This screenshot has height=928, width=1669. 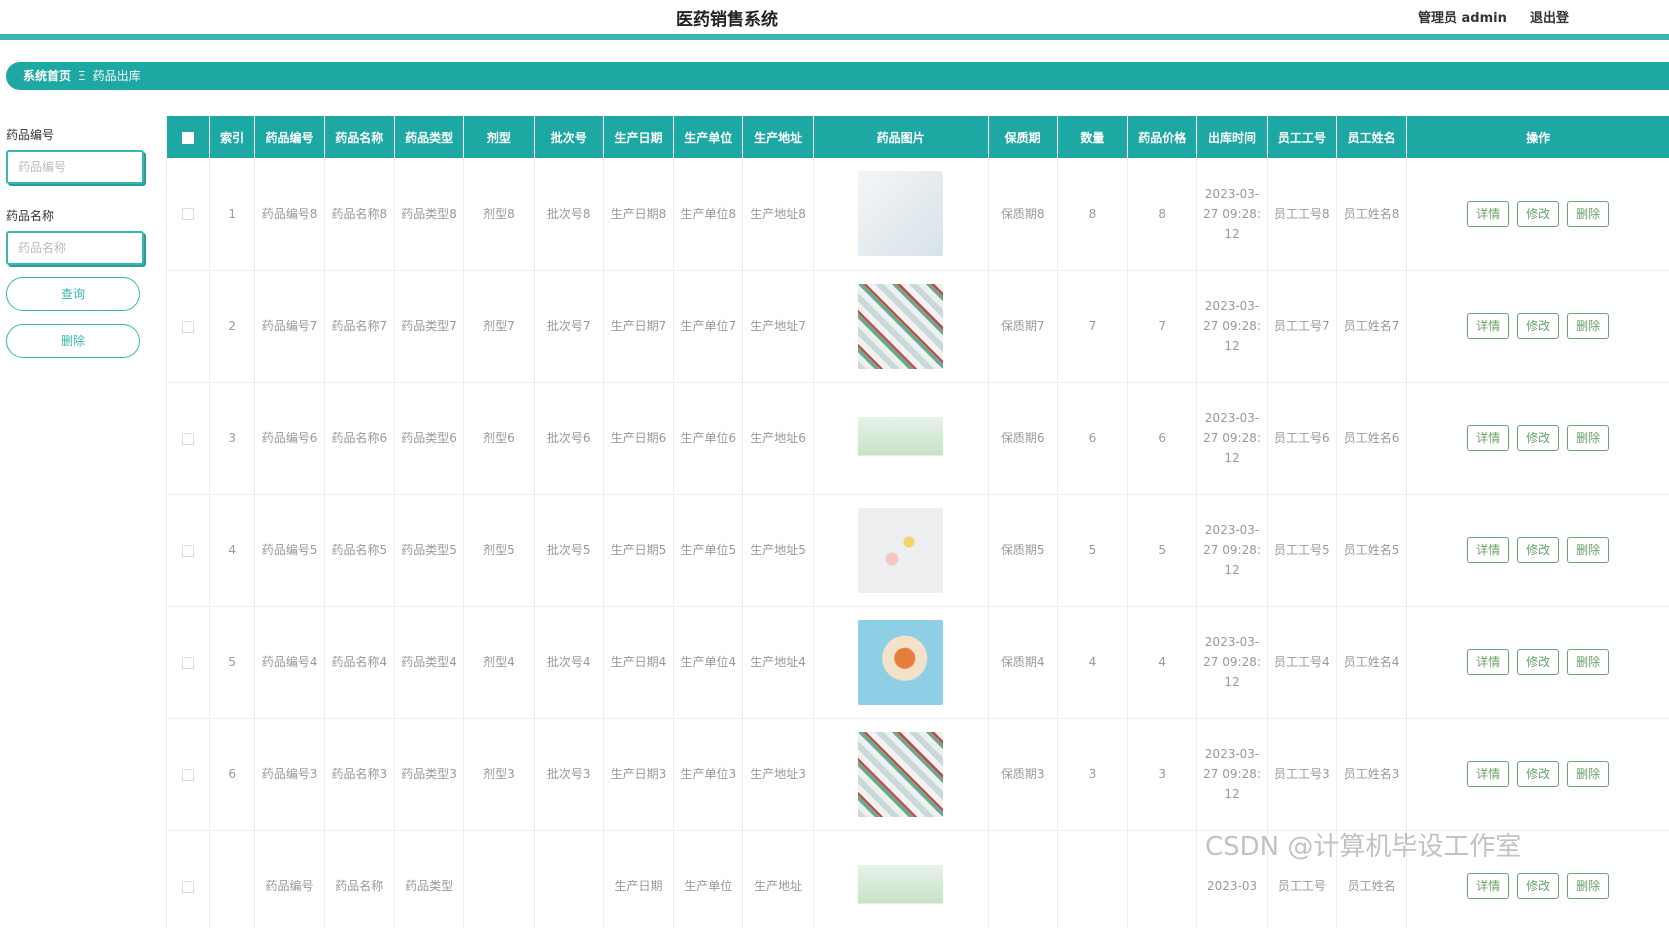 What do you see at coordinates (1023, 214) in the screenshot?
I see `cell-shelf: 保质期8` at bounding box center [1023, 214].